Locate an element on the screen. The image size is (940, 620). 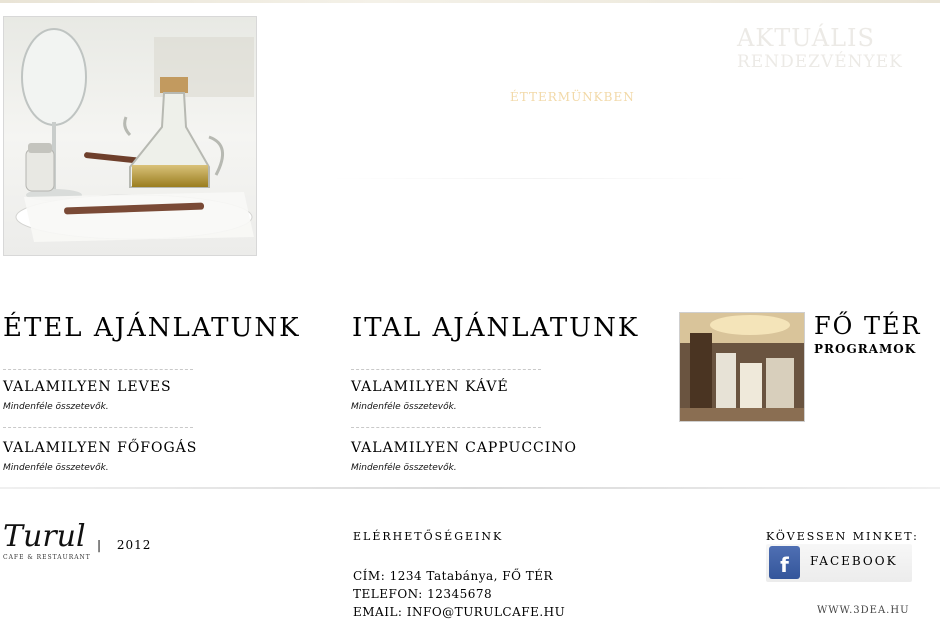
footer-year: | 2012 is located at coordinates (124, 545).